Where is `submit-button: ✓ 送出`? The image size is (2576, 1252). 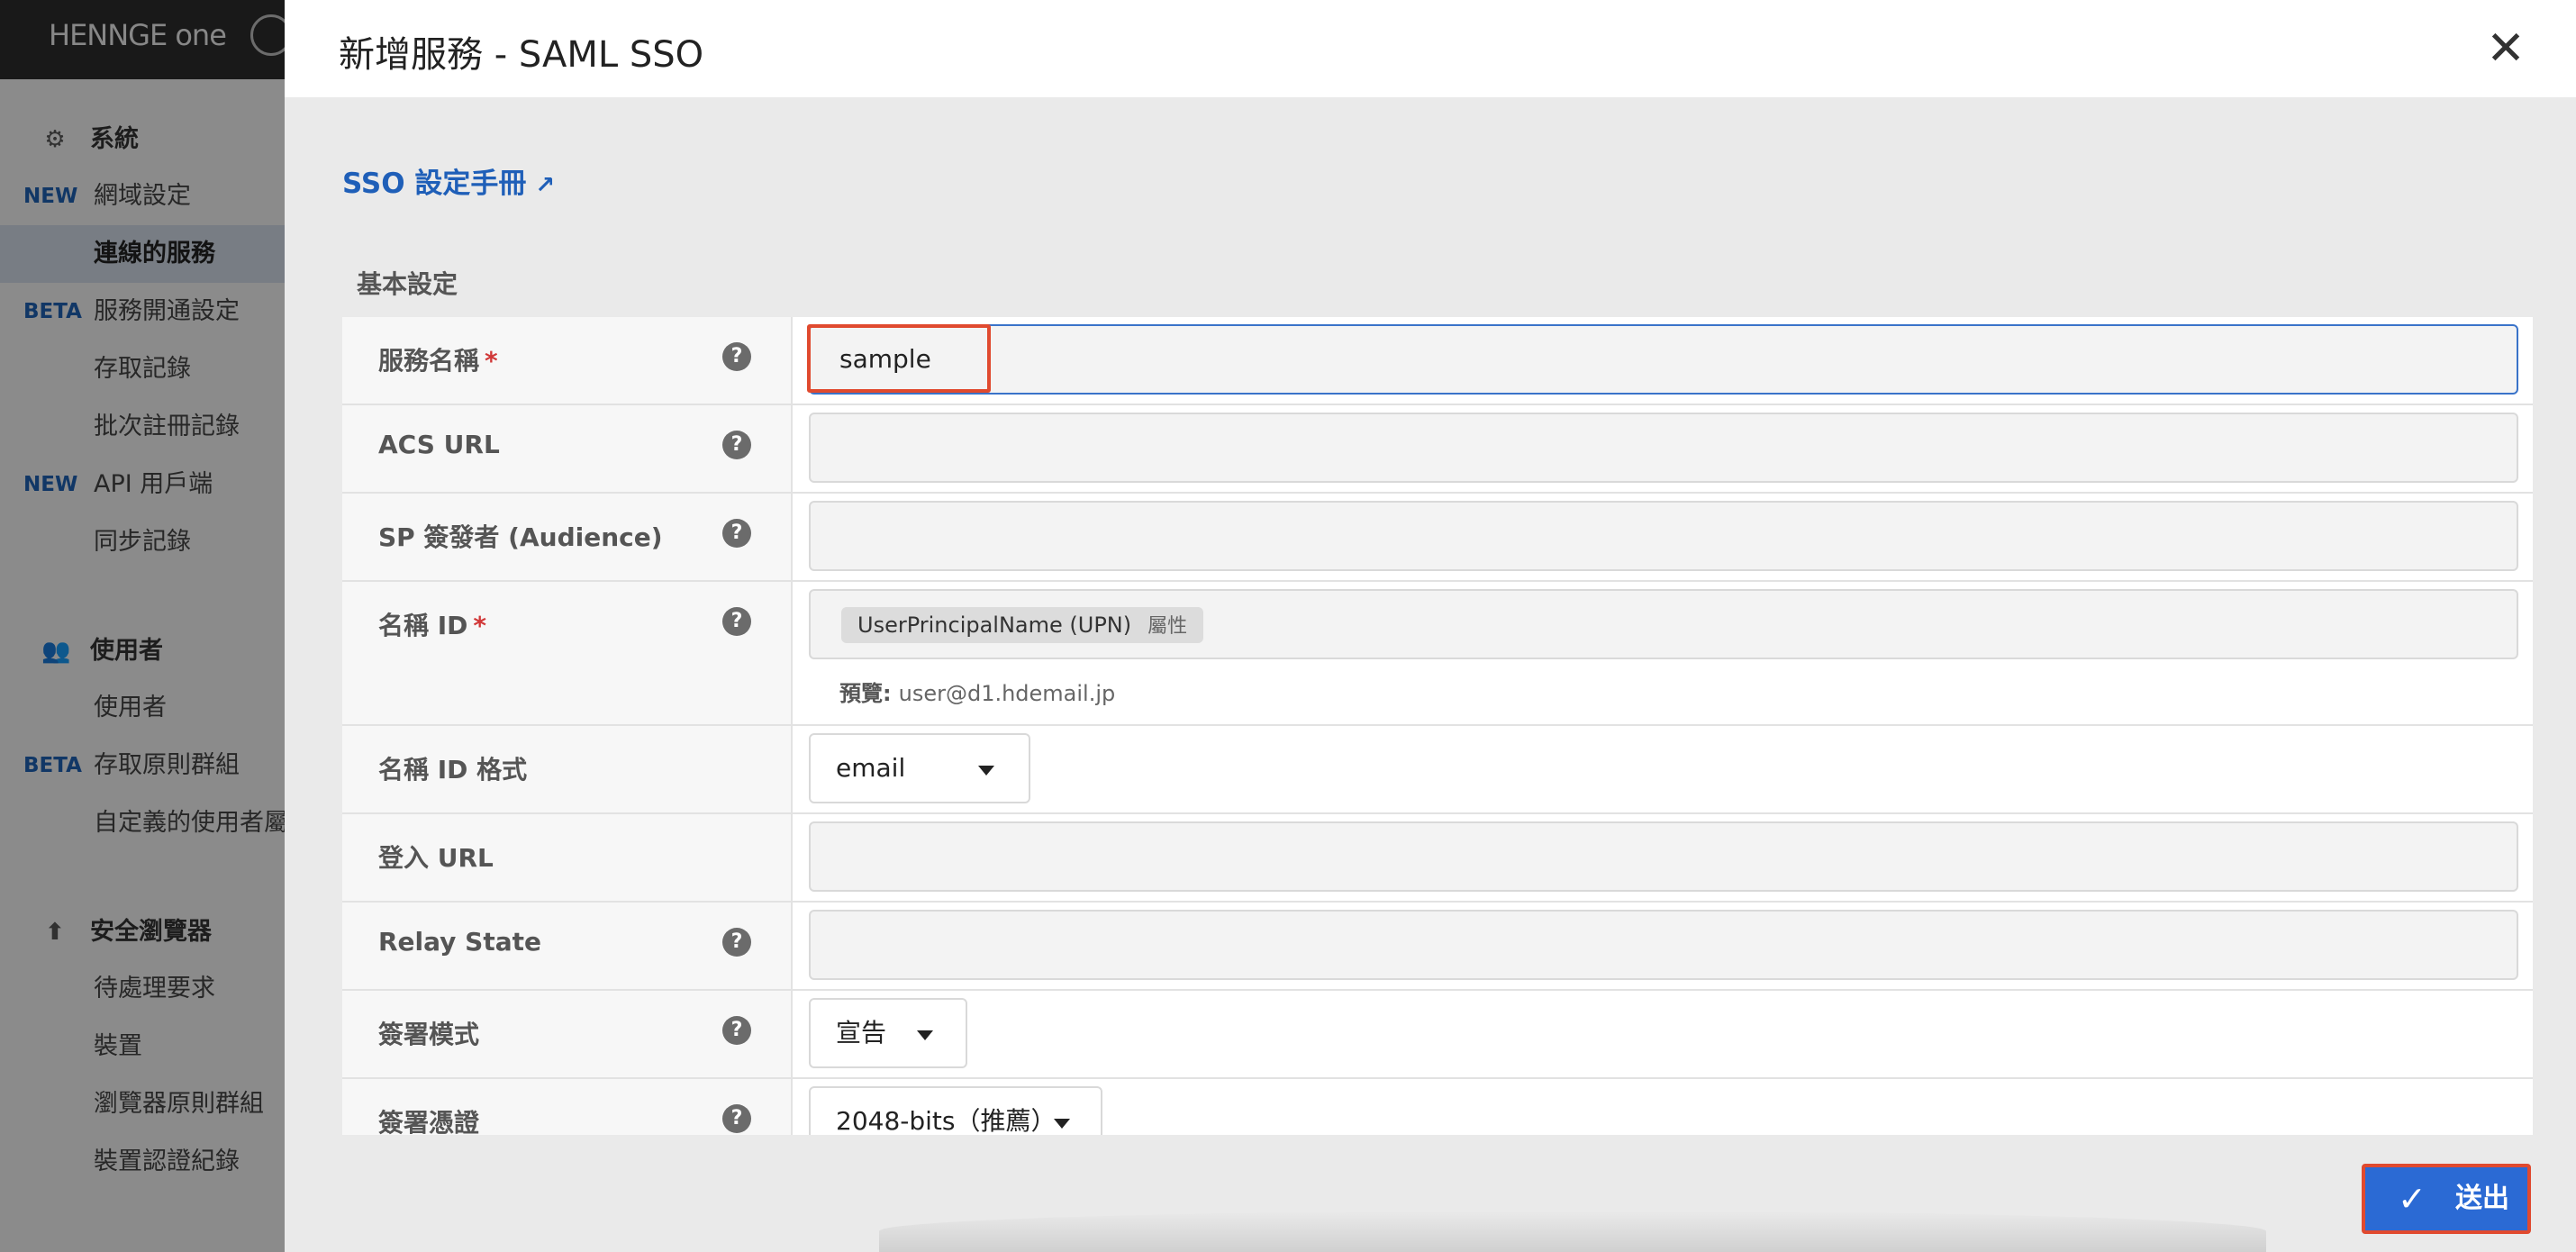 submit-button: ✓ 送出 is located at coordinates (2446, 1199).